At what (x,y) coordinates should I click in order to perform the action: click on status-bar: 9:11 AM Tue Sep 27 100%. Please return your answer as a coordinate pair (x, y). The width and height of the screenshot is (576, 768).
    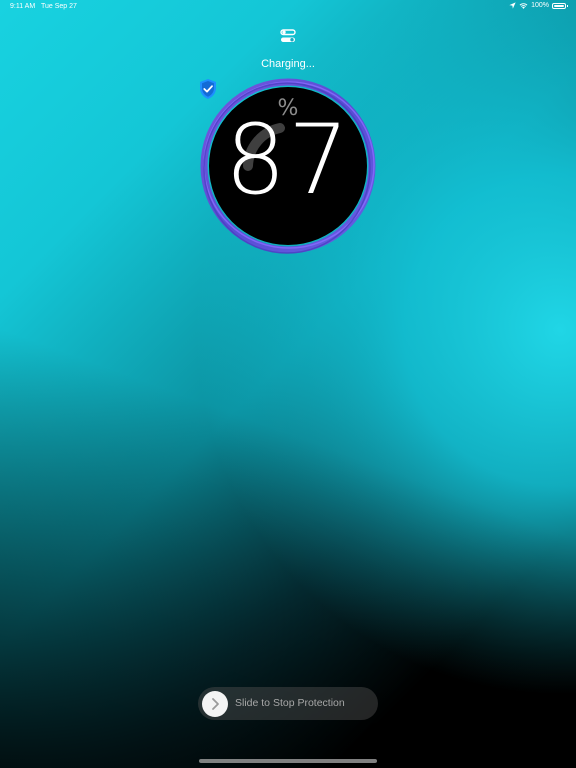
    Looking at the image, I should click on (288, 7).